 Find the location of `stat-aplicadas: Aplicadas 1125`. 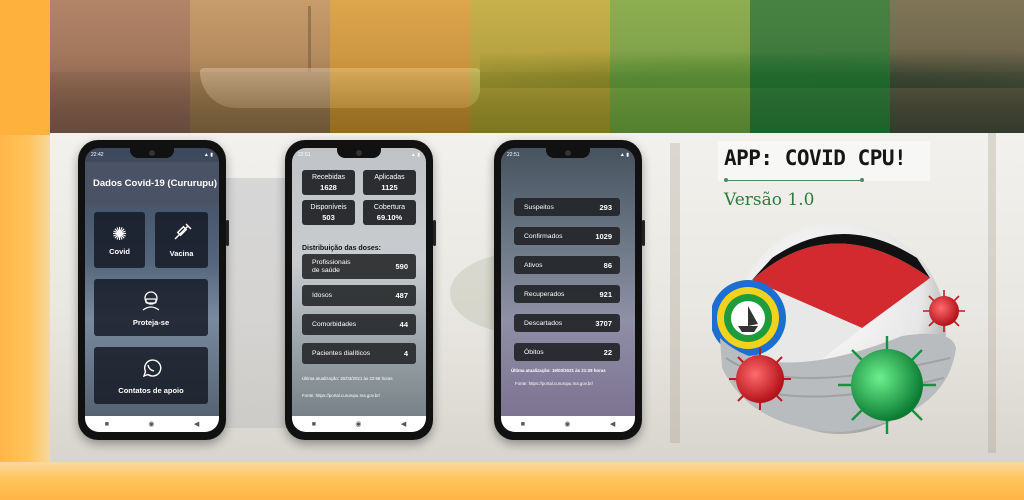

stat-aplicadas: Aplicadas 1125 is located at coordinates (389, 182).